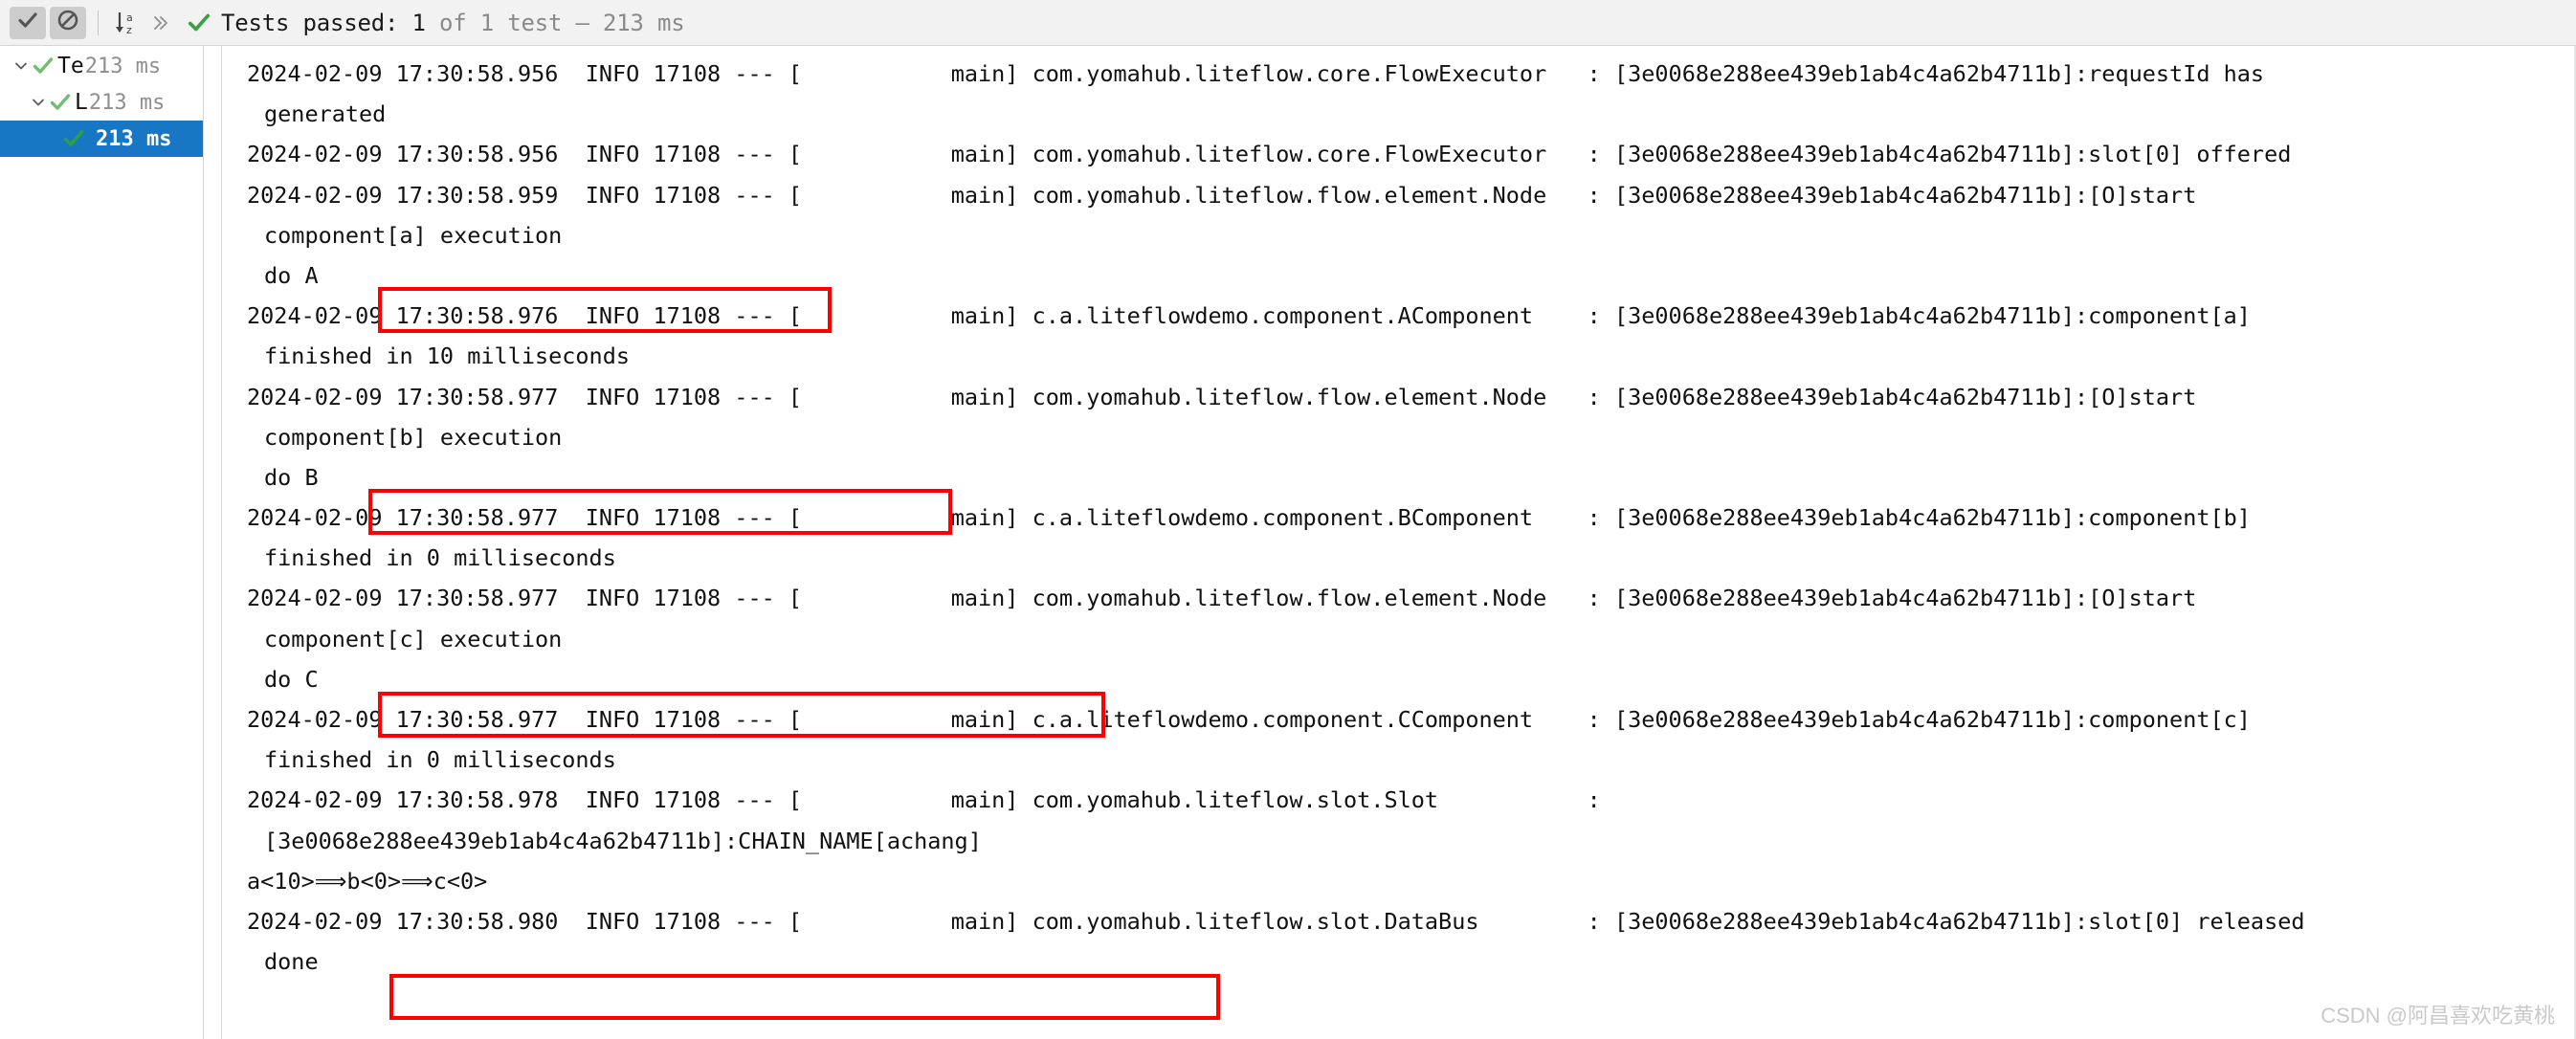 The height and width of the screenshot is (1039, 2576). What do you see at coordinates (413, 437) in the screenshot?
I see `console-log-line: component[b] execution` at bounding box center [413, 437].